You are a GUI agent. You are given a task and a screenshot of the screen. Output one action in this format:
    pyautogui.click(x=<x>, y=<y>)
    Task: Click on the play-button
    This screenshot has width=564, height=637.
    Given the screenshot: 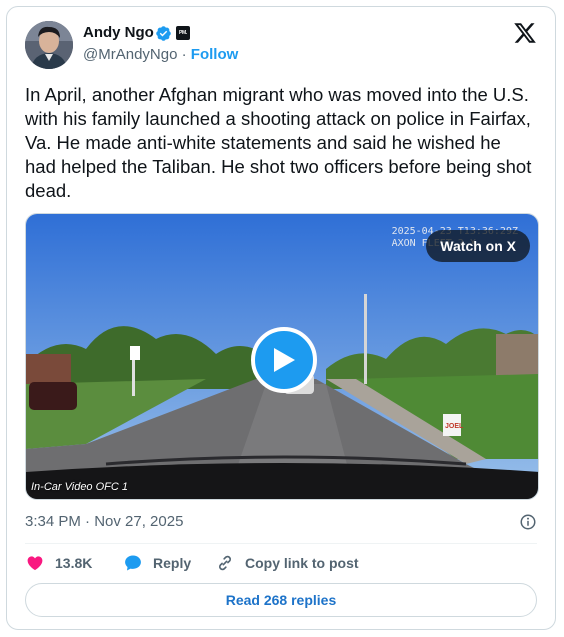 What is the action you would take?
    pyautogui.click(x=284, y=360)
    